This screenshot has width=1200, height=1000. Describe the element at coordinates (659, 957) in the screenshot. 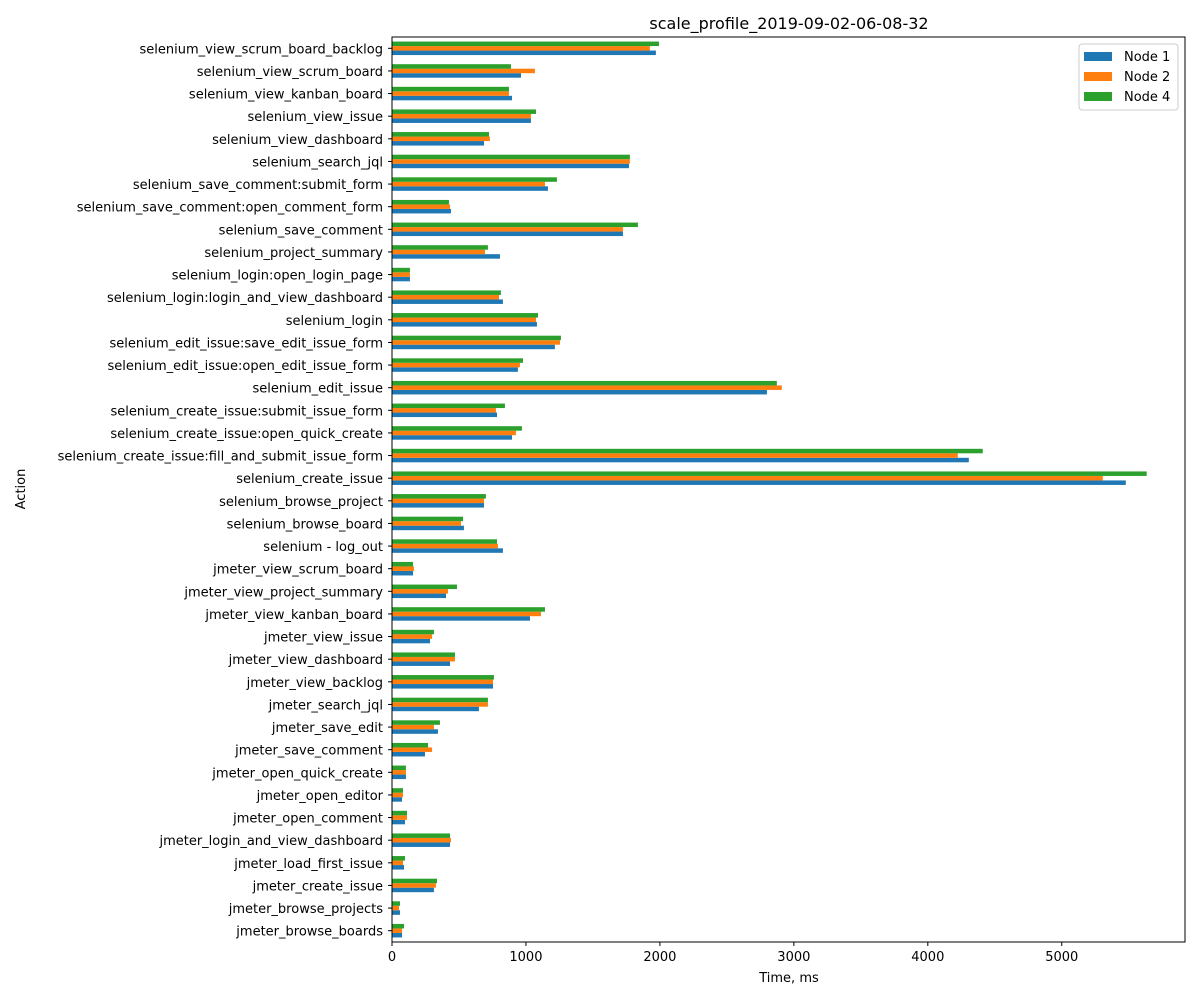

I see `x-tick-label: 2000` at that location.